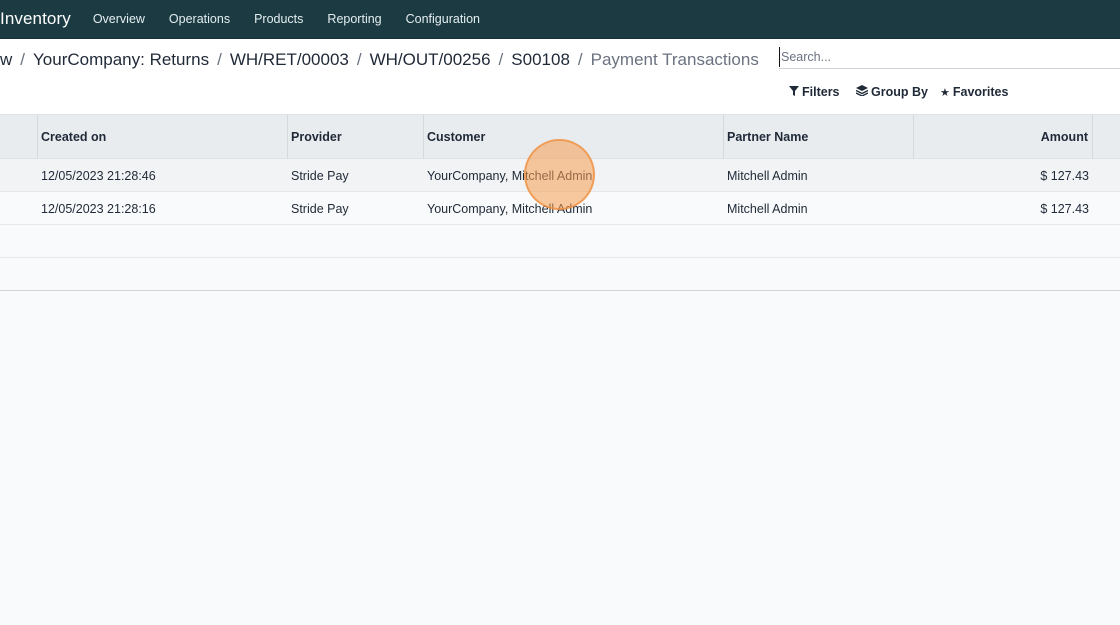 This screenshot has height=625, width=1120. Describe the element at coordinates (674, 59) in the screenshot. I see `page-title: Payment Transactions` at that location.